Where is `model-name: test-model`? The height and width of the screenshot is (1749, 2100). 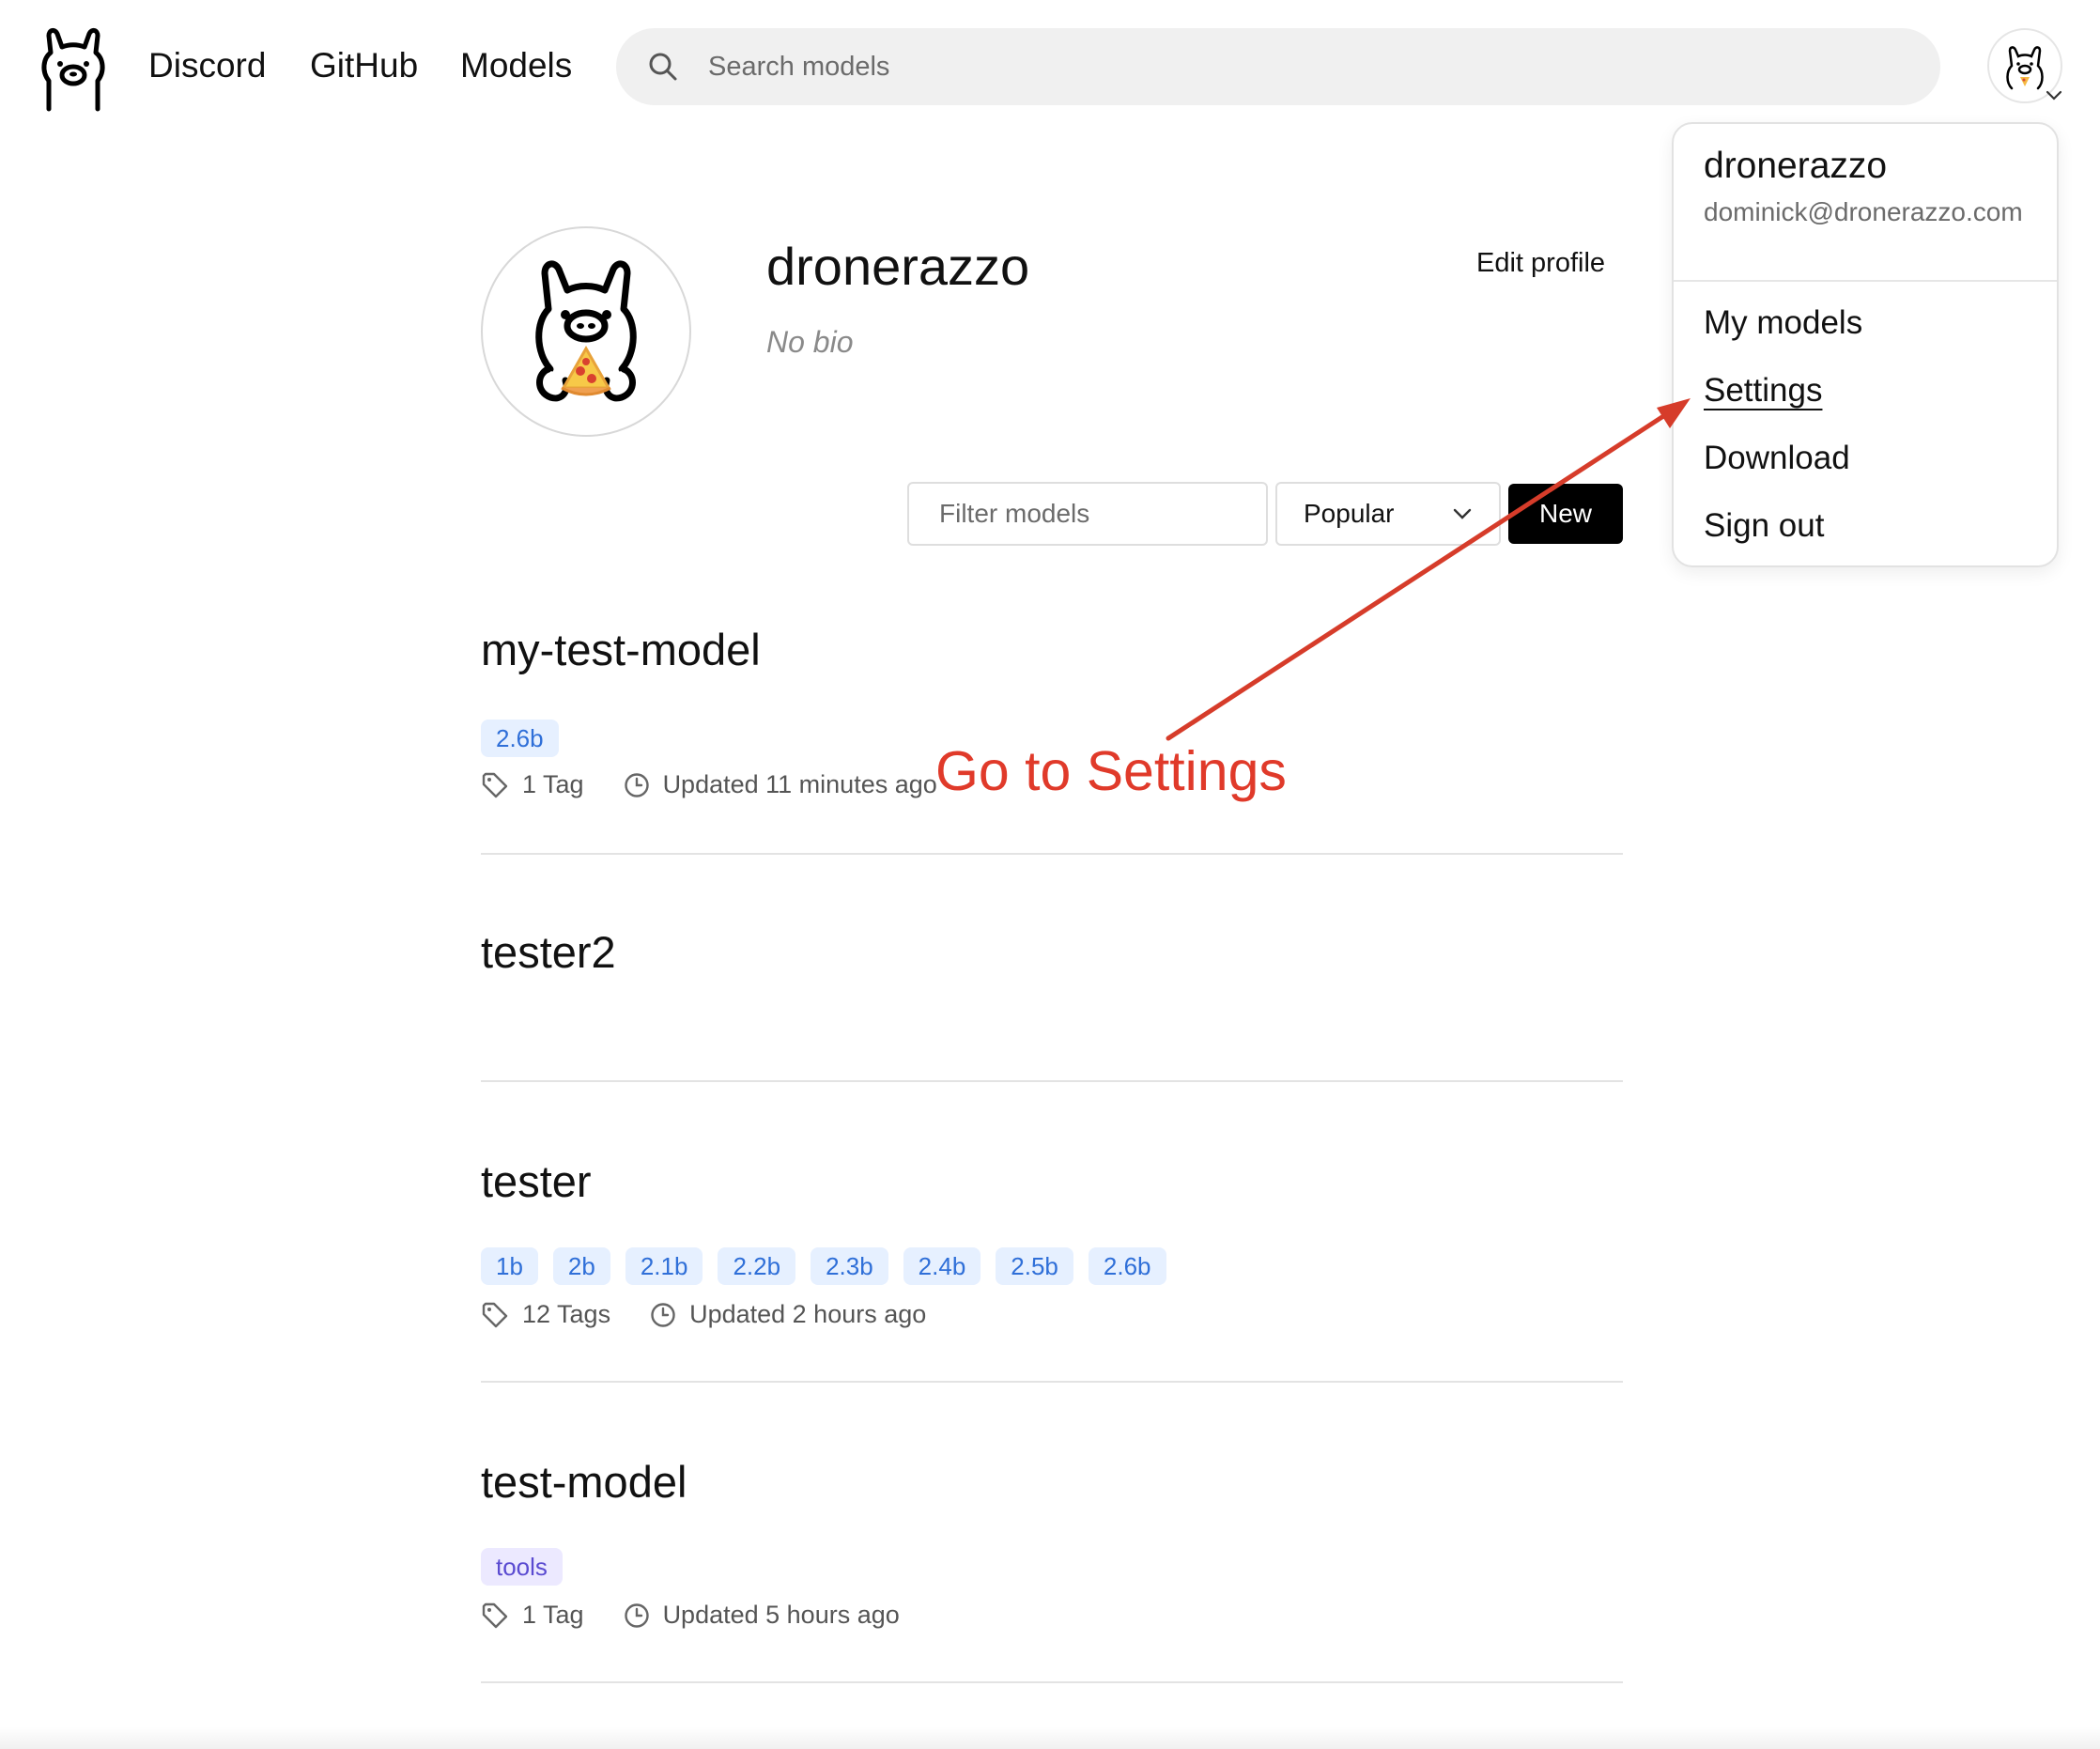
model-name: test-model is located at coordinates (584, 1482).